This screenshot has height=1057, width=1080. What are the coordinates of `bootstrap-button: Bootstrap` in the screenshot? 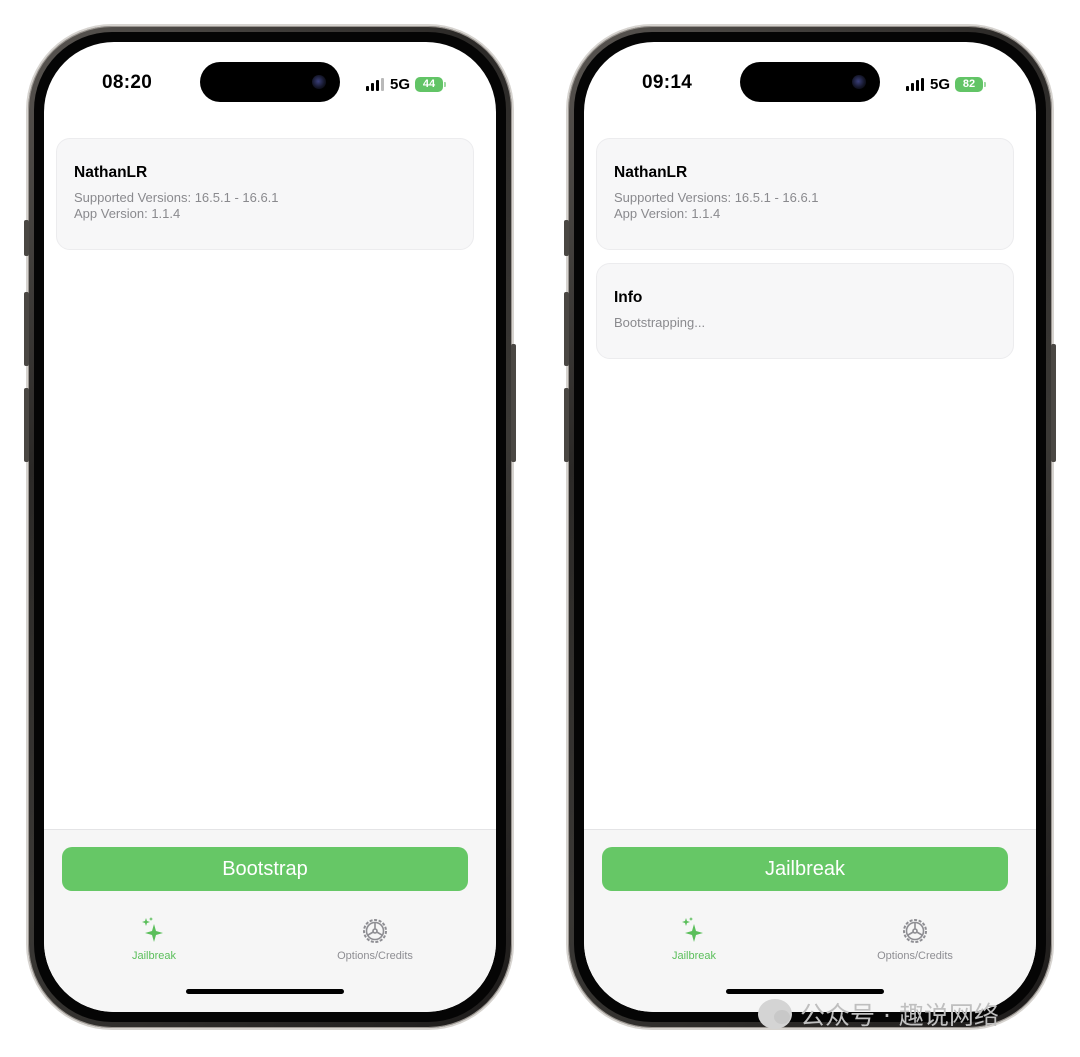 It's located at (265, 869).